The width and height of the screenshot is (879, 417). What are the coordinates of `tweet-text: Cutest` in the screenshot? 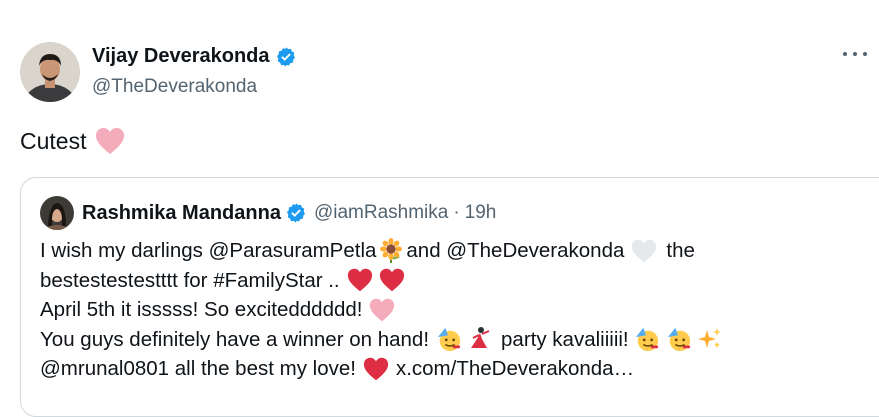 It's located at (73, 141).